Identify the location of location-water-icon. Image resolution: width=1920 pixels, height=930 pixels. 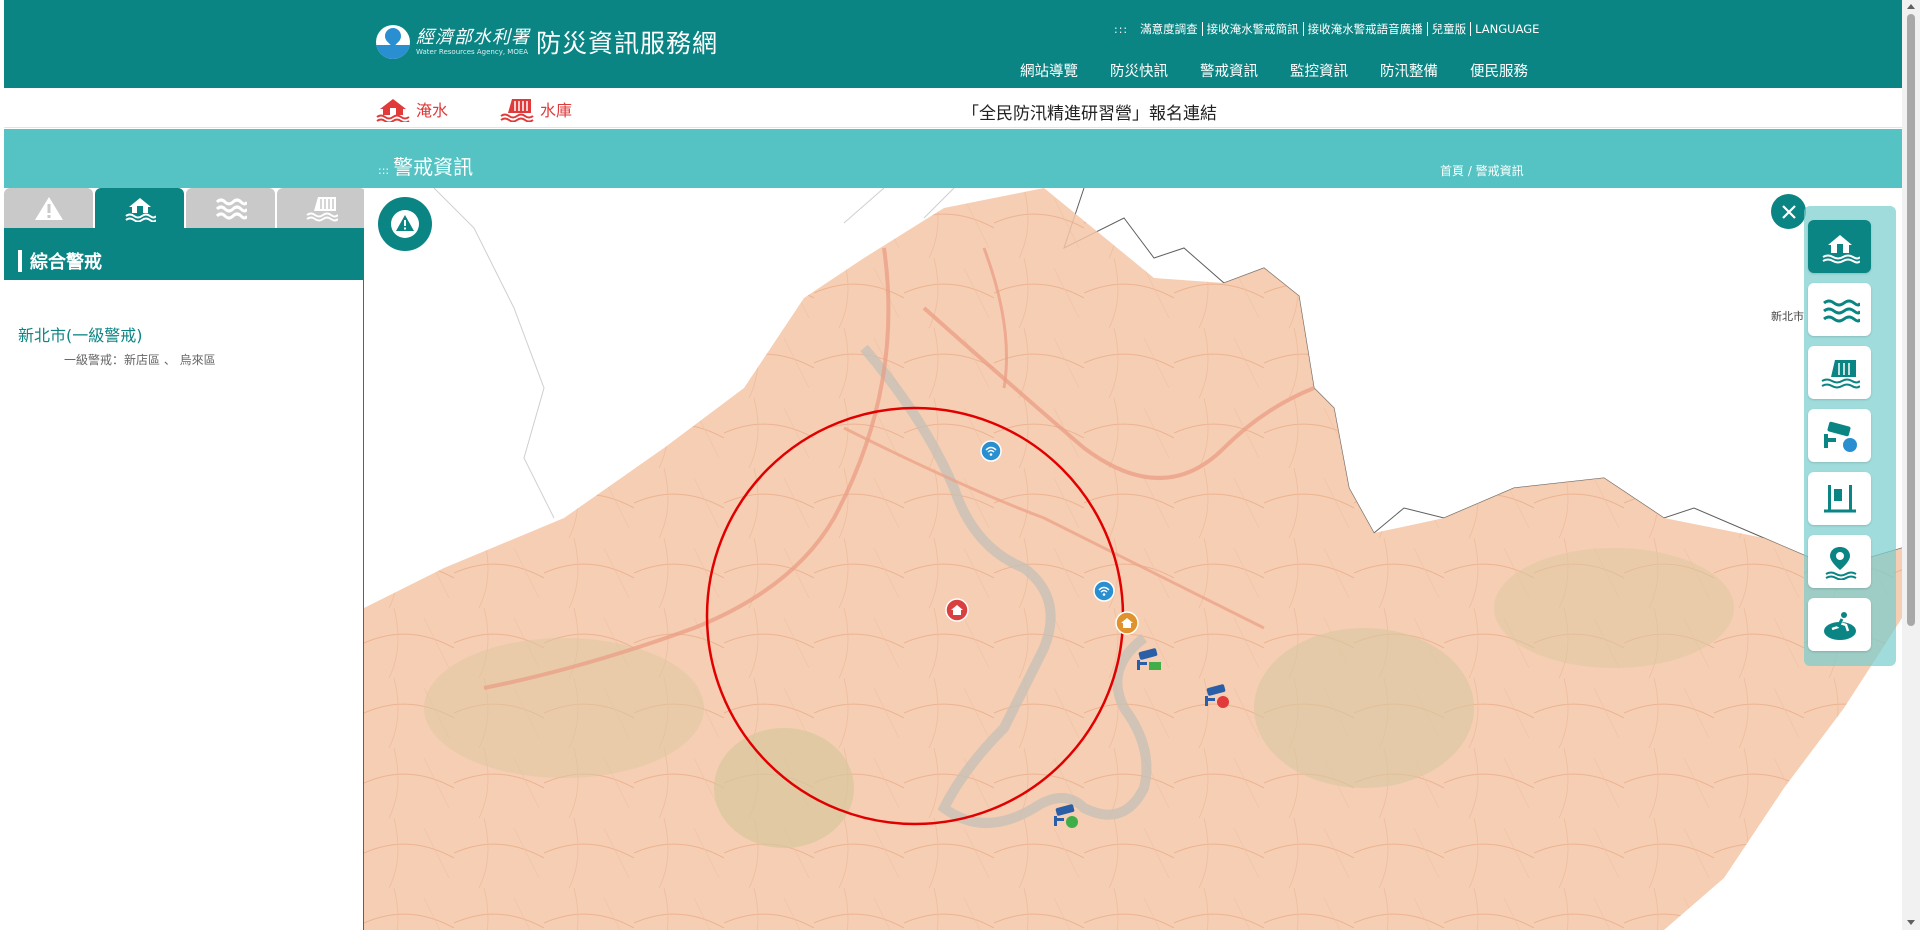
(1840, 563).